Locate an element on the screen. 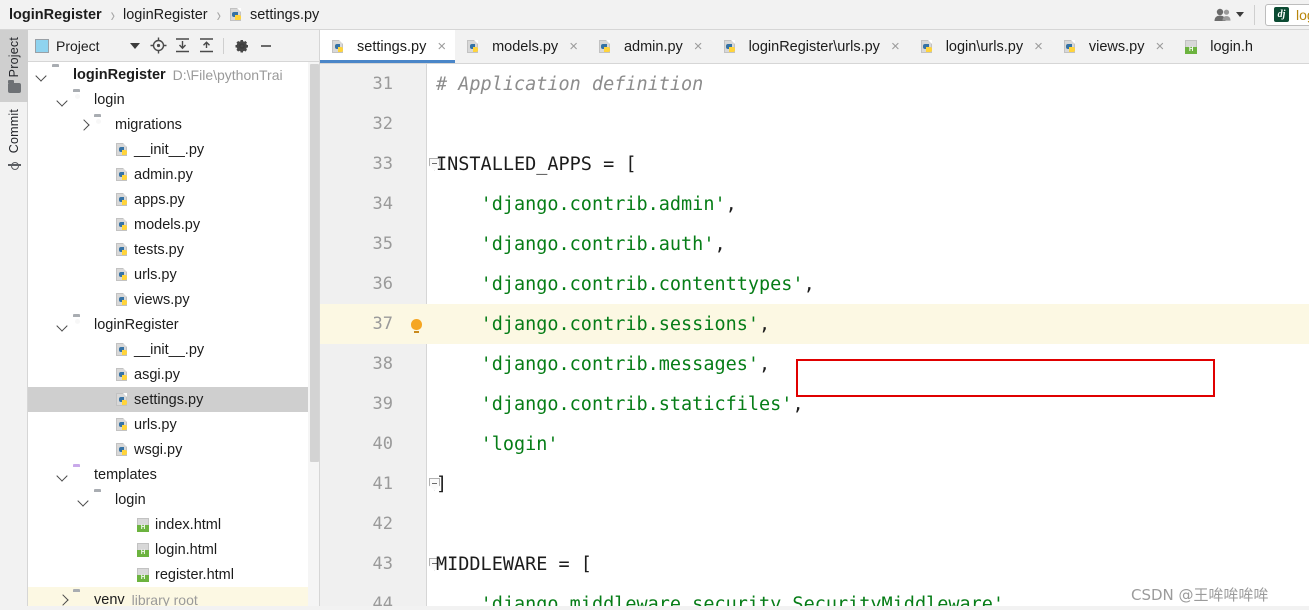  editor-tab-login-h: Hlogin.h is located at coordinates (1217, 46).